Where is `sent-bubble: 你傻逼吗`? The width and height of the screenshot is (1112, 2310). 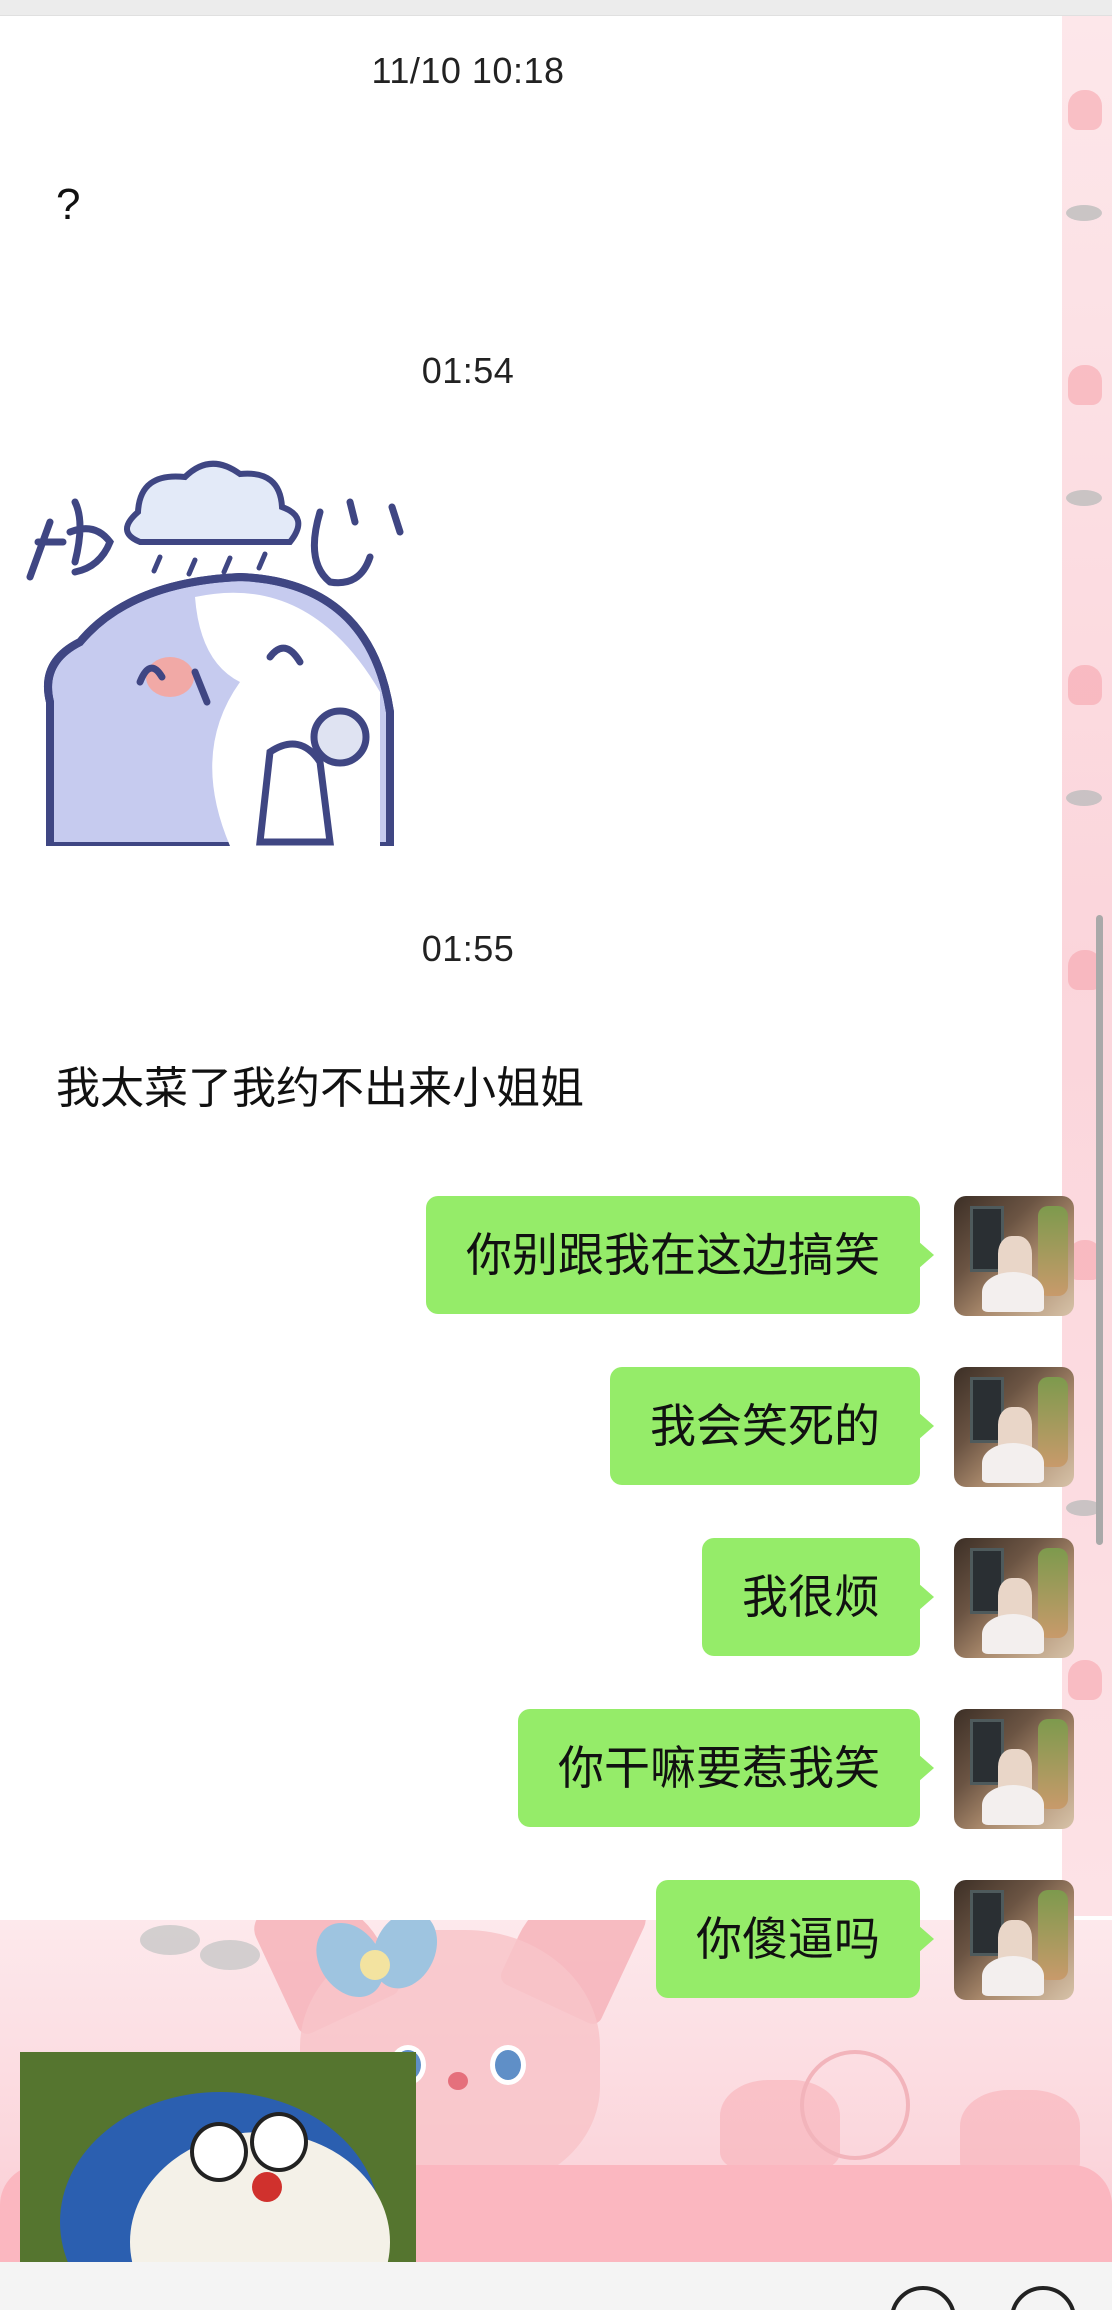
sent-bubble: 你傻逼吗 is located at coordinates (795, 1939).